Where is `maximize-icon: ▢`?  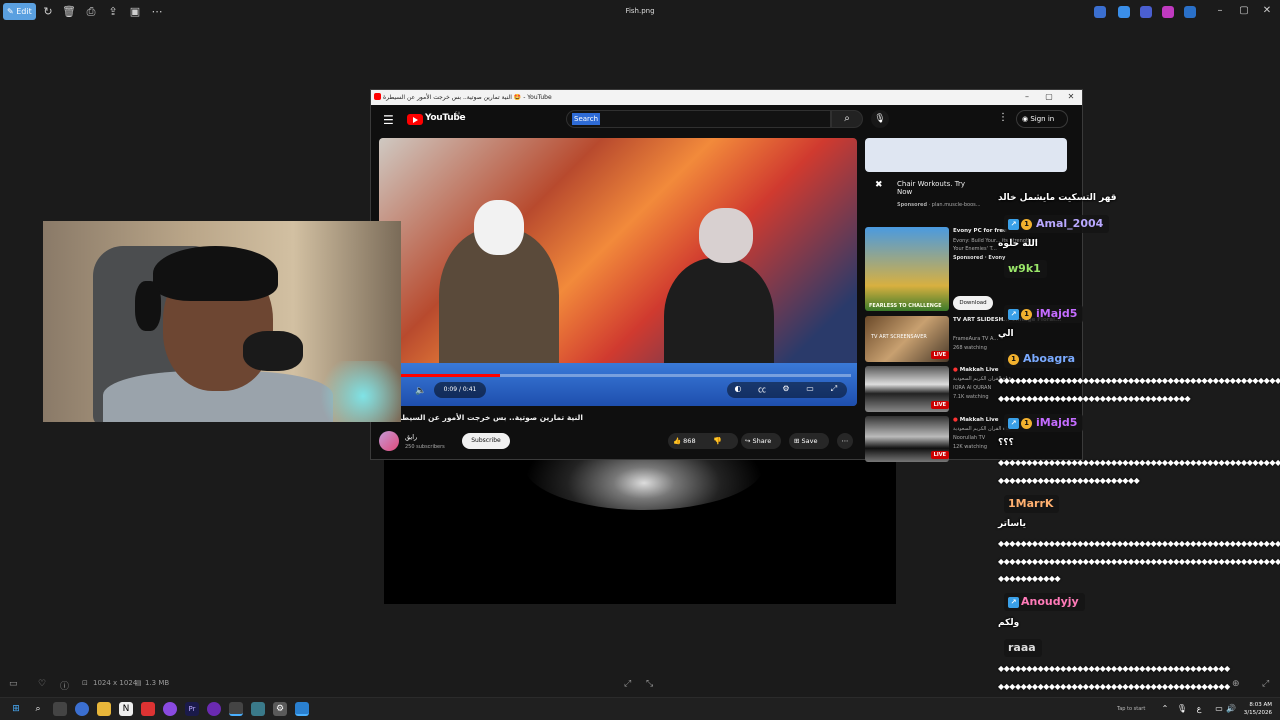
maximize-icon: ▢ is located at coordinates (1244, 10).